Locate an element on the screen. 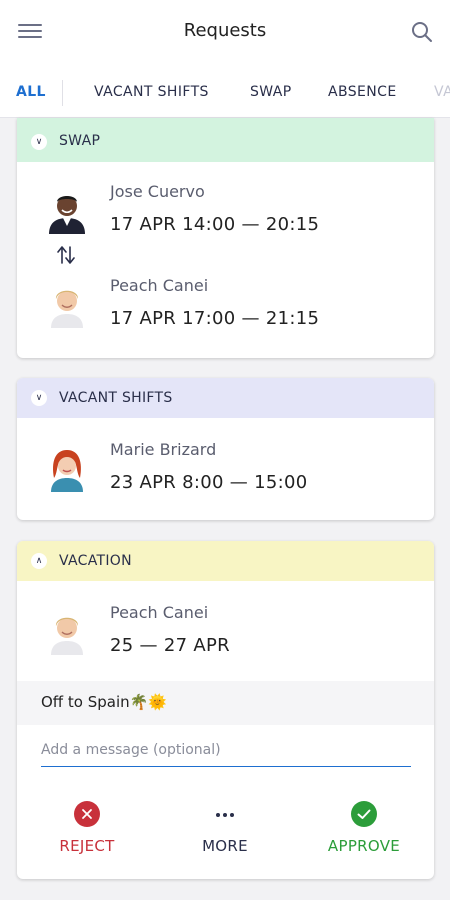 The image size is (450, 900). vacation-card-header: ∧ VACATION is located at coordinates (225, 561).